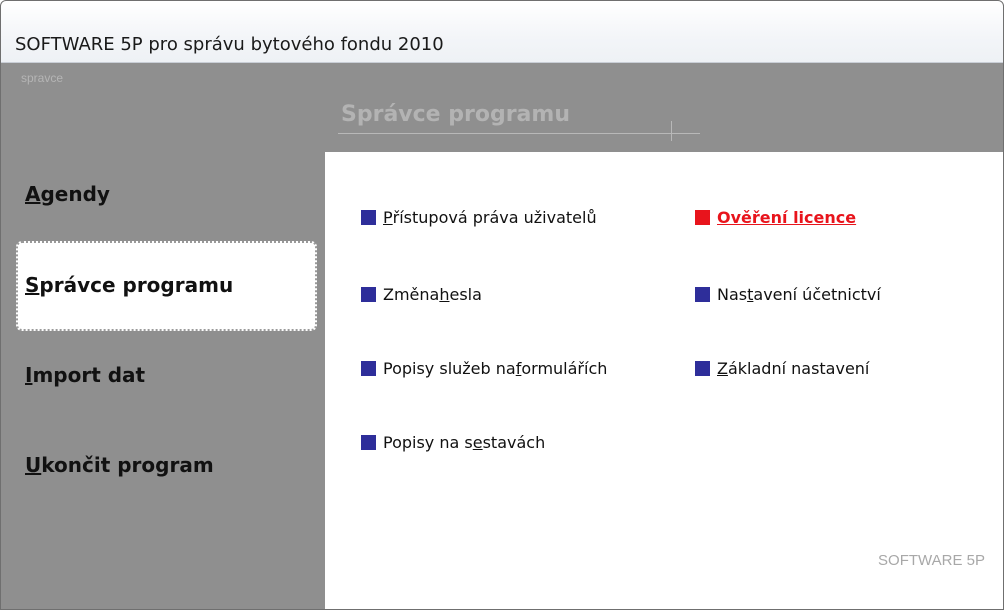  Describe the element at coordinates (787, 217) in the screenshot. I see `link-hotkey: Ověření licence` at that location.